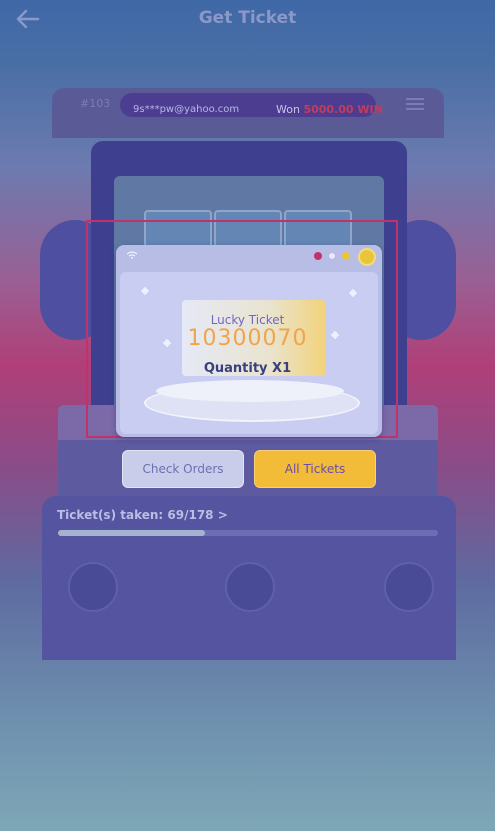 The height and width of the screenshot is (831, 495). Describe the element at coordinates (288, 109) in the screenshot. I see `winner-won-label: Won` at that location.